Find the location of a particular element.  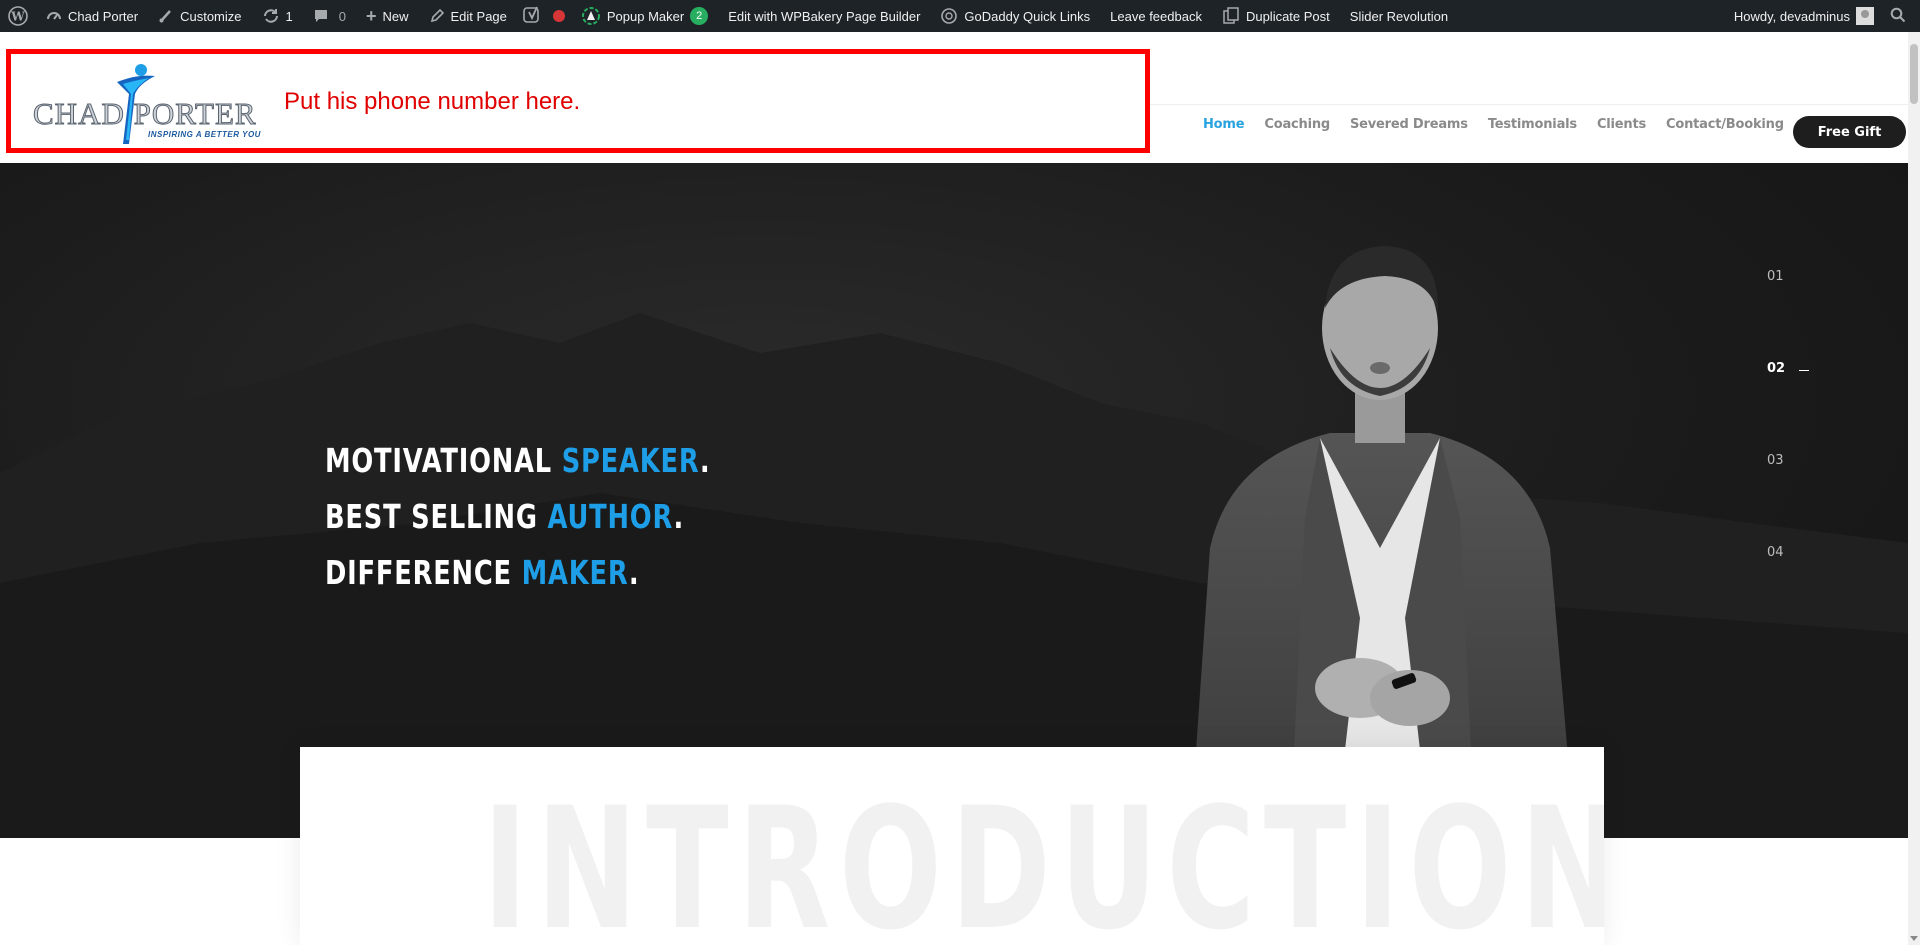

admin-bar-secondary: Howdy, devadminus is located at coordinates (1822, 16).